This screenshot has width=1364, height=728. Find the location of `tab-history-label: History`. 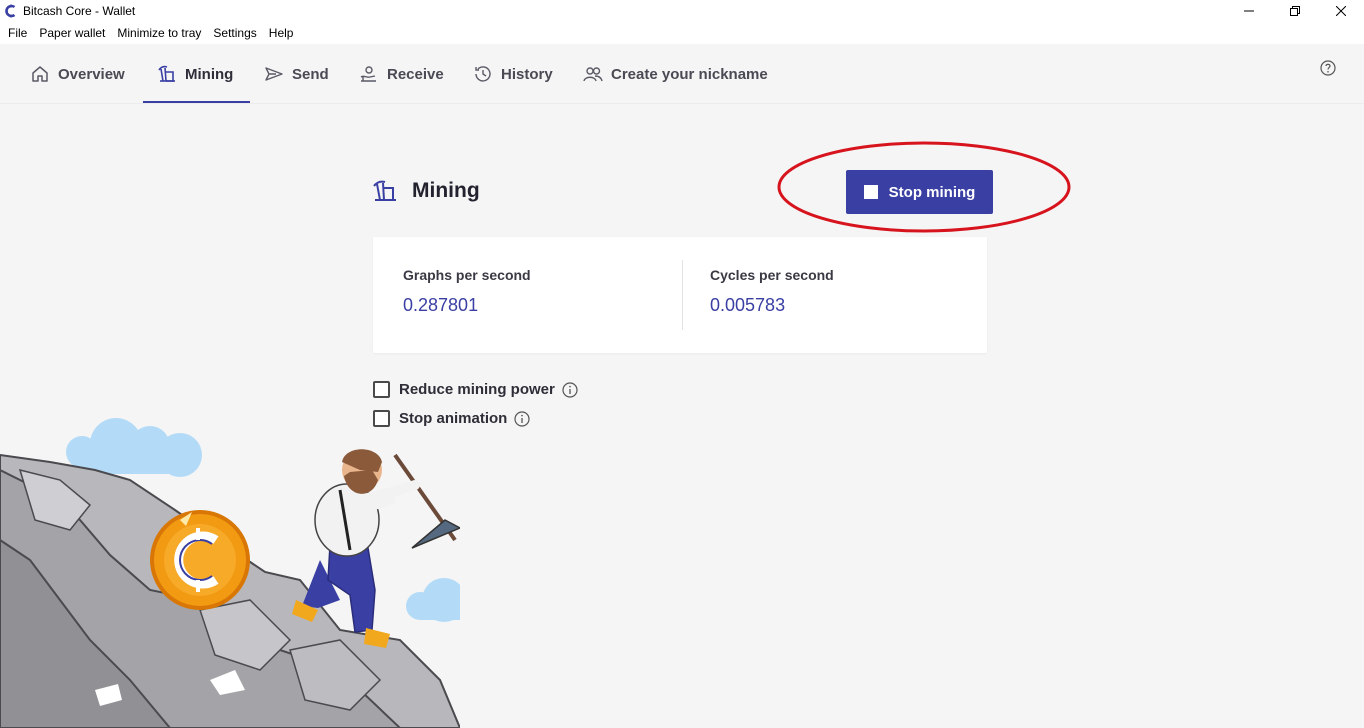

tab-history-label: History is located at coordinates (527, 74).